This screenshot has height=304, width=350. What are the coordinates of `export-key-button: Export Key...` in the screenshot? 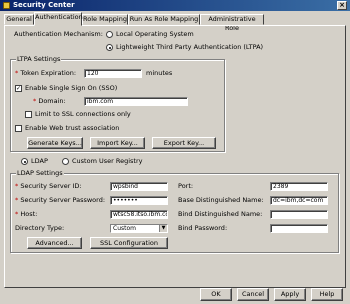 It's located at (184, 143).